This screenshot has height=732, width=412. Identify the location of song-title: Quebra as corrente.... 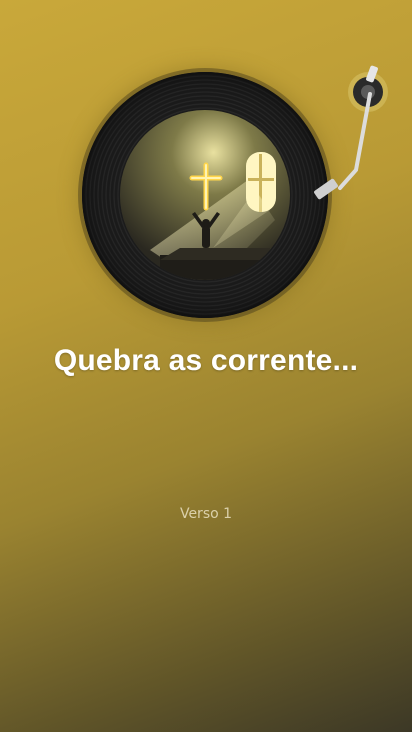
(206, 360).